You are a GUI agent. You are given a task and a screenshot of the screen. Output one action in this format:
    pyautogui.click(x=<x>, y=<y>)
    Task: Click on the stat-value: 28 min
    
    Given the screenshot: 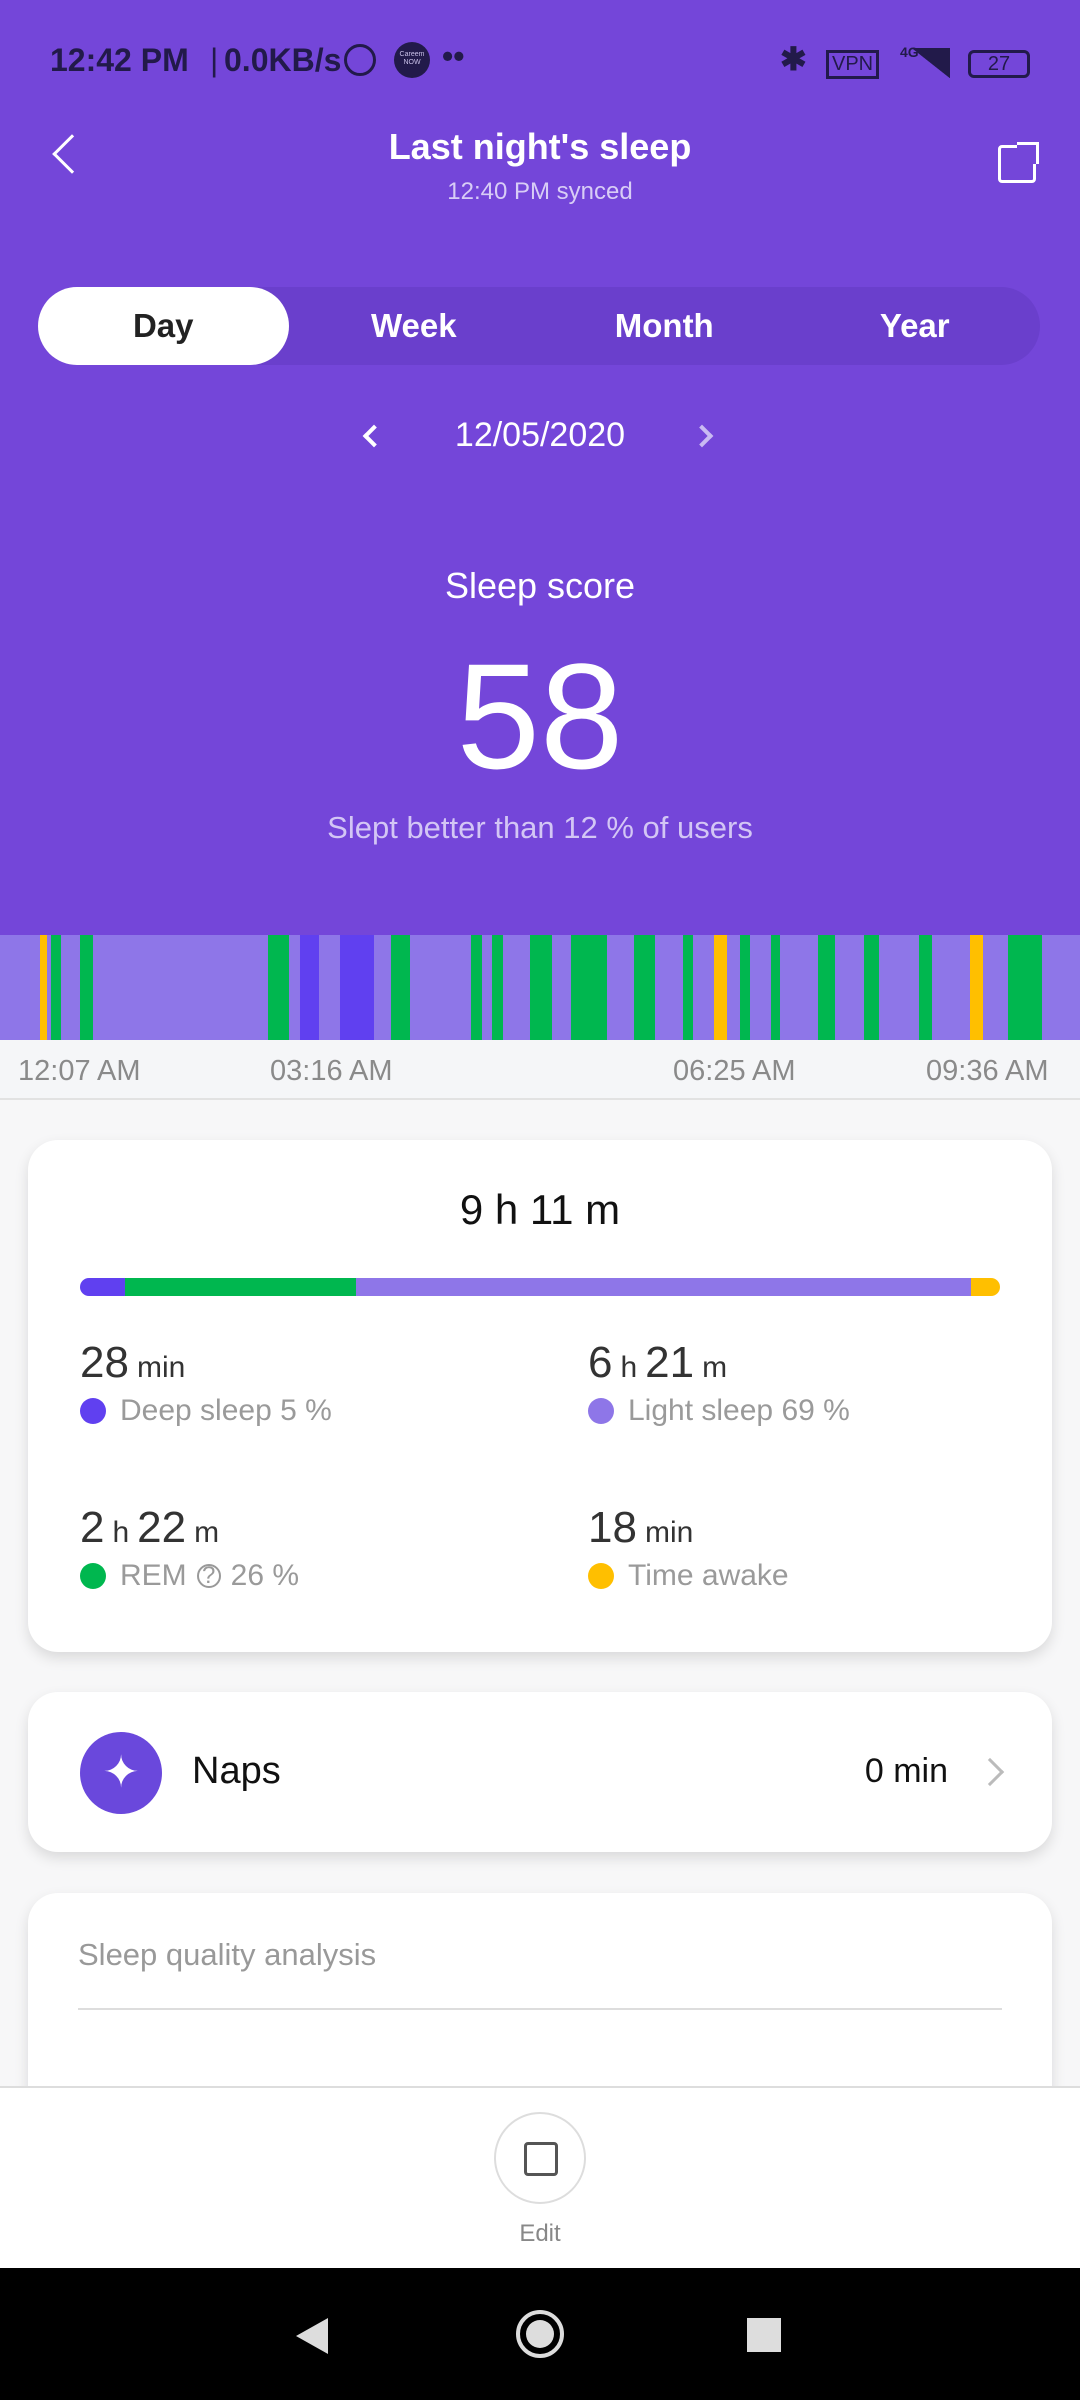 What is the action you would take?
    pyautogui.click(x=133, y=1362)
    